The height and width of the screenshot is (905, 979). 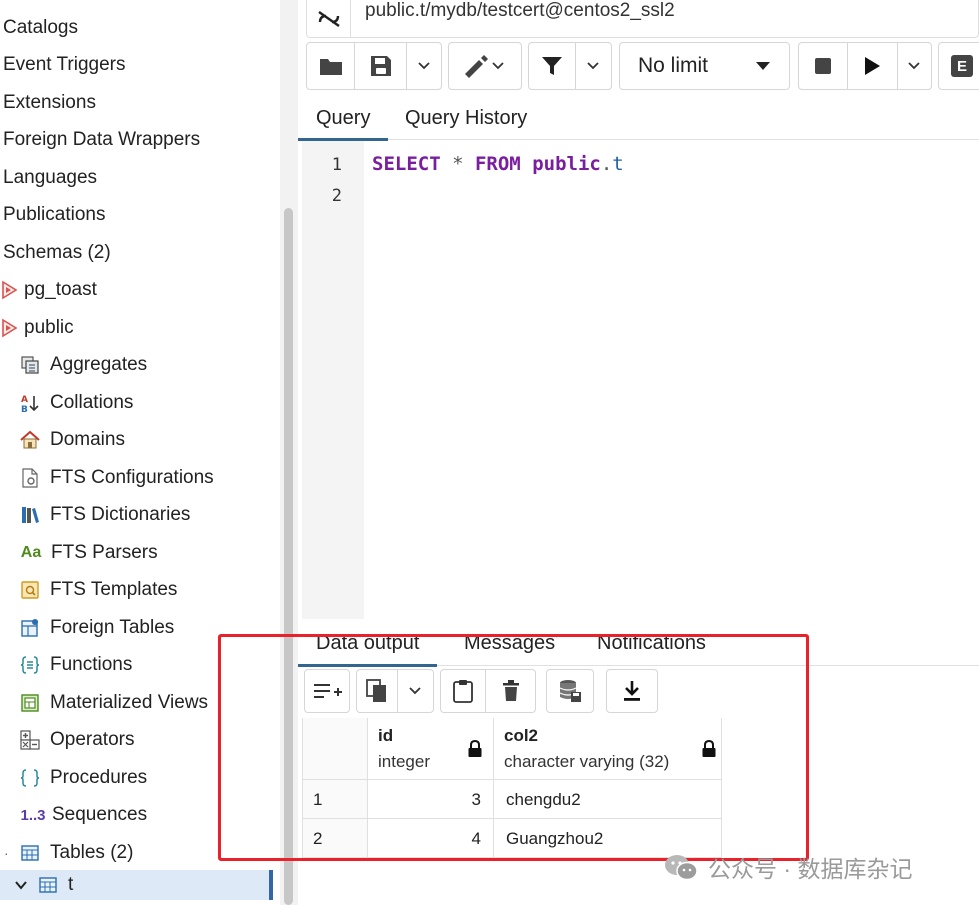 What do you see at coordinates (335, 749) in the screenshot?
I see `row-header-corner` at bounding box center [335, 749].